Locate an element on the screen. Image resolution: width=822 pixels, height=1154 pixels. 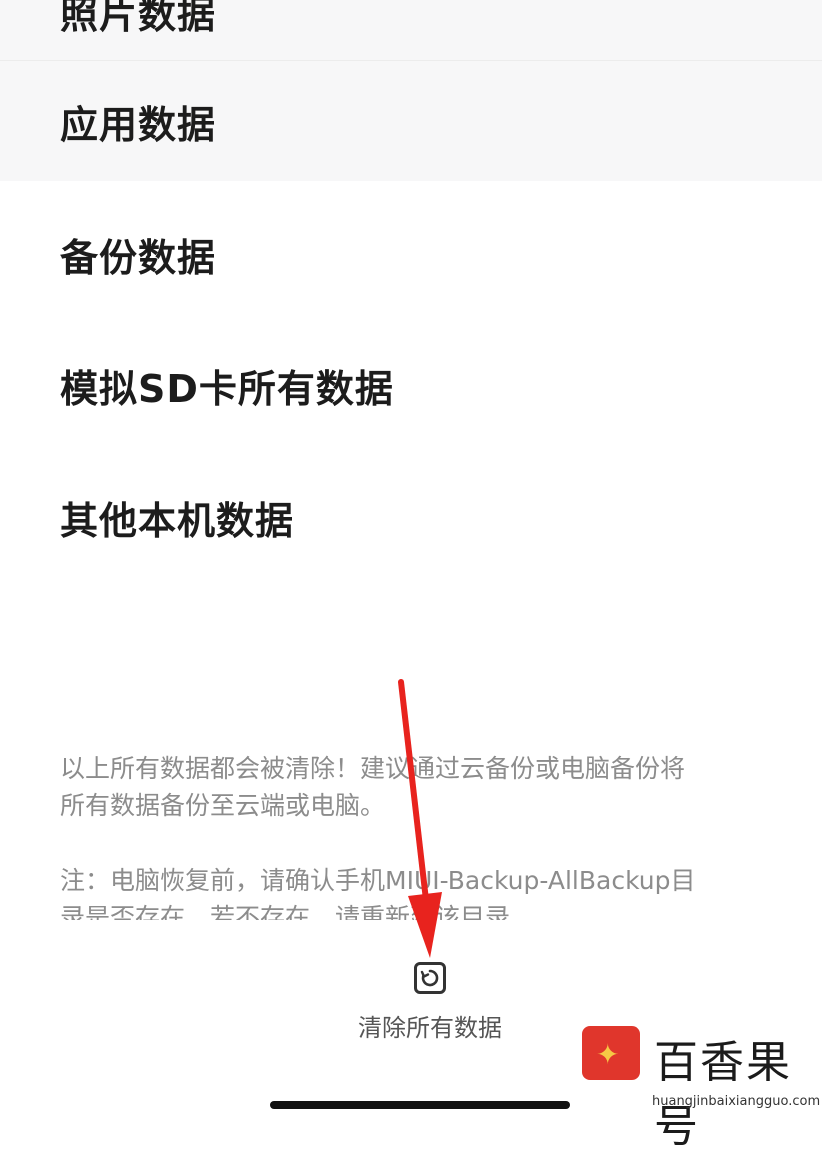
watermark: ✦ 百香果号 huangjinbaixiangguo.com is located at coordinates (700, 1086).